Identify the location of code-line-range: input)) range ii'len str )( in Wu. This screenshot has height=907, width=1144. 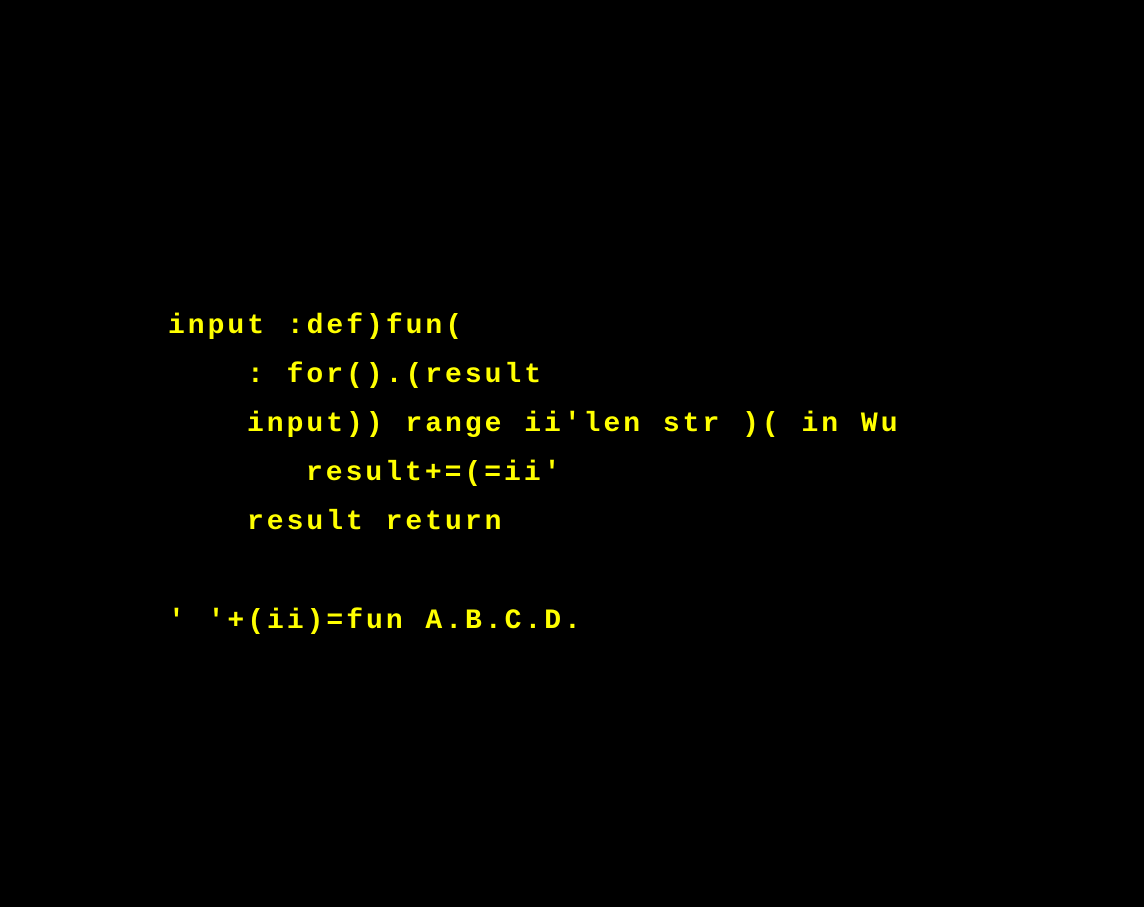
(574, 424).